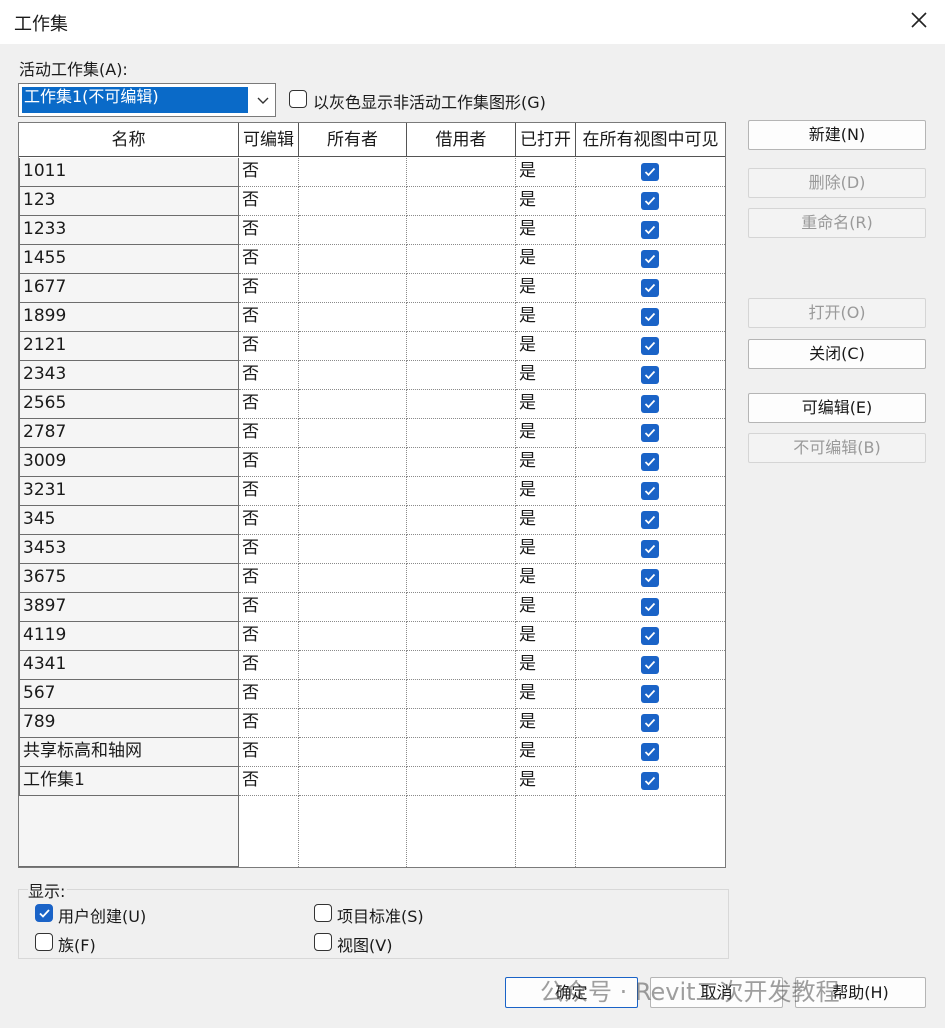 The image size is (945, 1028). What do you see at coordinates (372, 172) in the screenshot?
I see `table-row: 1011 否 是` at bounding box center [372, 172].